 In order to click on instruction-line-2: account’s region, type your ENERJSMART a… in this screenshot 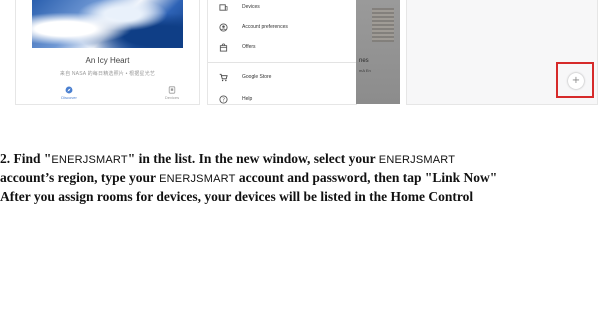, I will do `click(307, 178)`.